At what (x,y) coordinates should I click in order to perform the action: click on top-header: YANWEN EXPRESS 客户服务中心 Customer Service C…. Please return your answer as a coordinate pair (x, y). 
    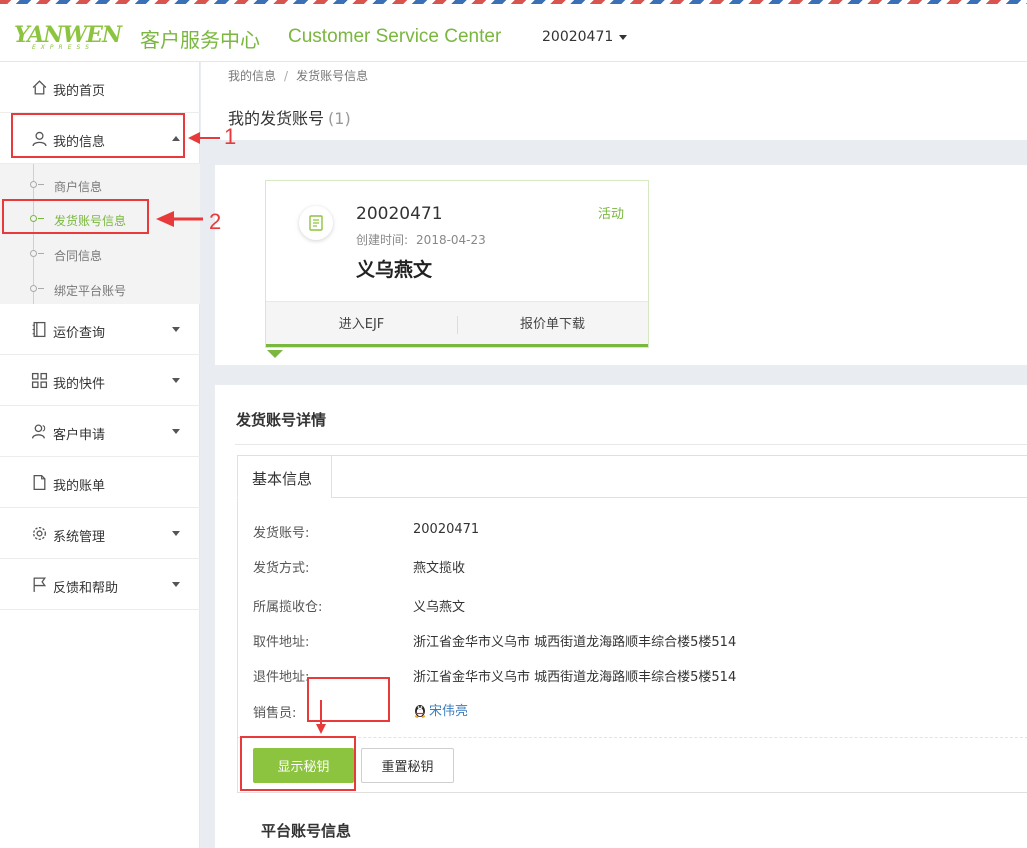
    Looking at the image, I should click on (513, 33).